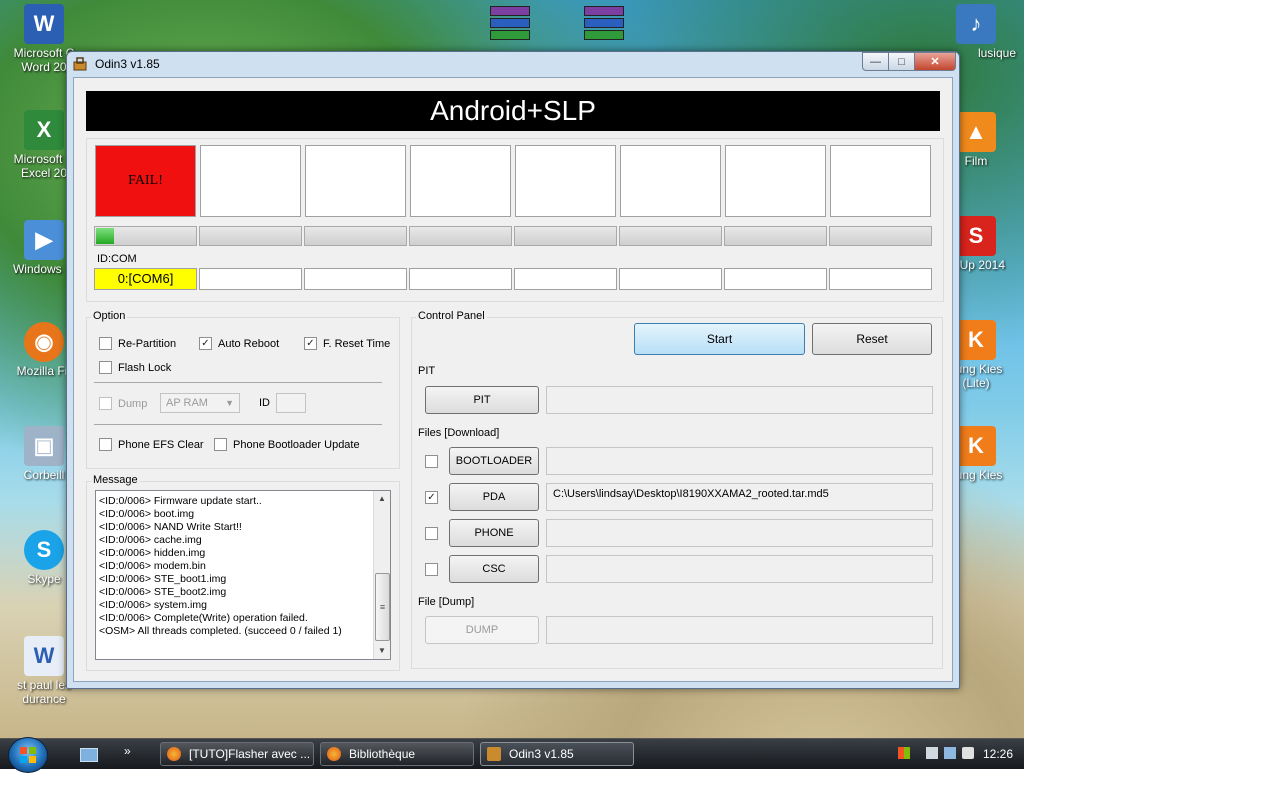 The width and height of the screenshot is (1281, 800). Describe the element at coordinates (557, 754) in the screenshot. I see `taskbar-item-odin: Odin3 v1.85` at that location.